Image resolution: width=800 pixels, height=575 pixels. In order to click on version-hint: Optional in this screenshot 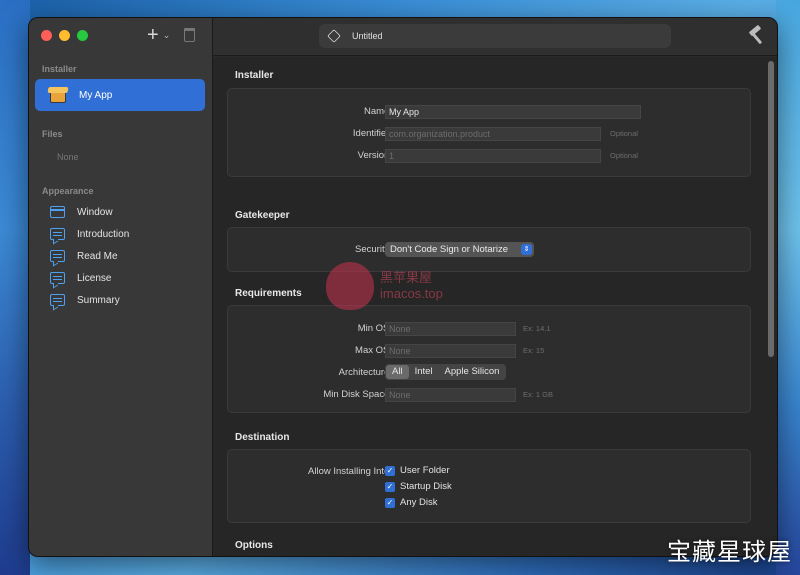, I will do `click(624, 155)`.